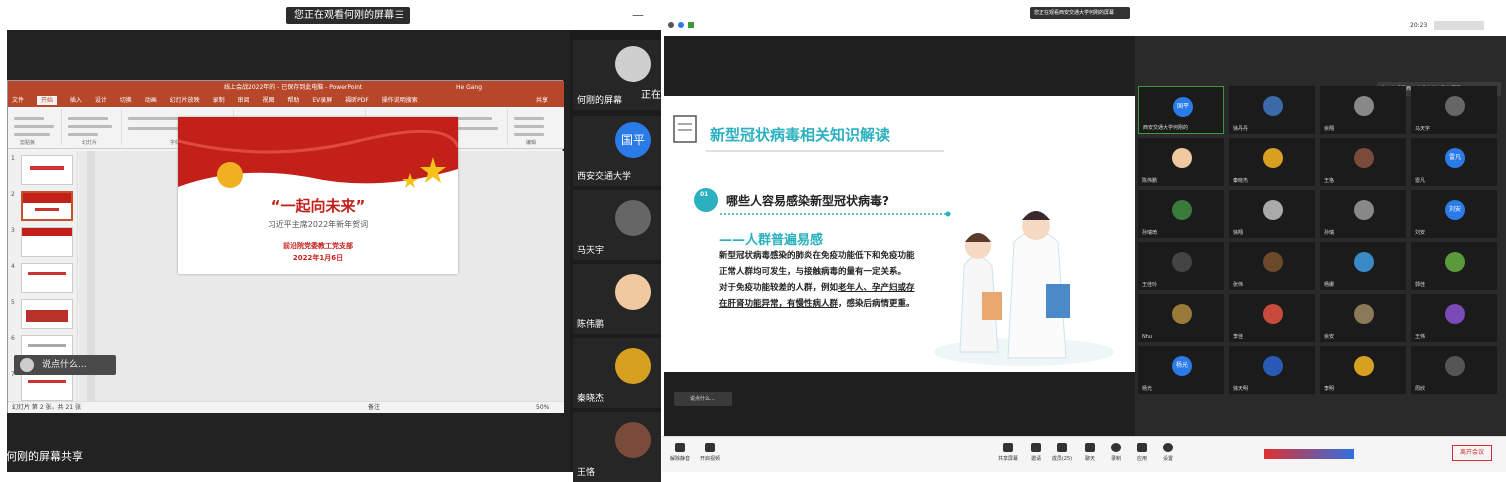  What do you see at coordinates (1116, 452) in the screenshot?
I see `record-button: 录制` at bounding box center [1116, 452].